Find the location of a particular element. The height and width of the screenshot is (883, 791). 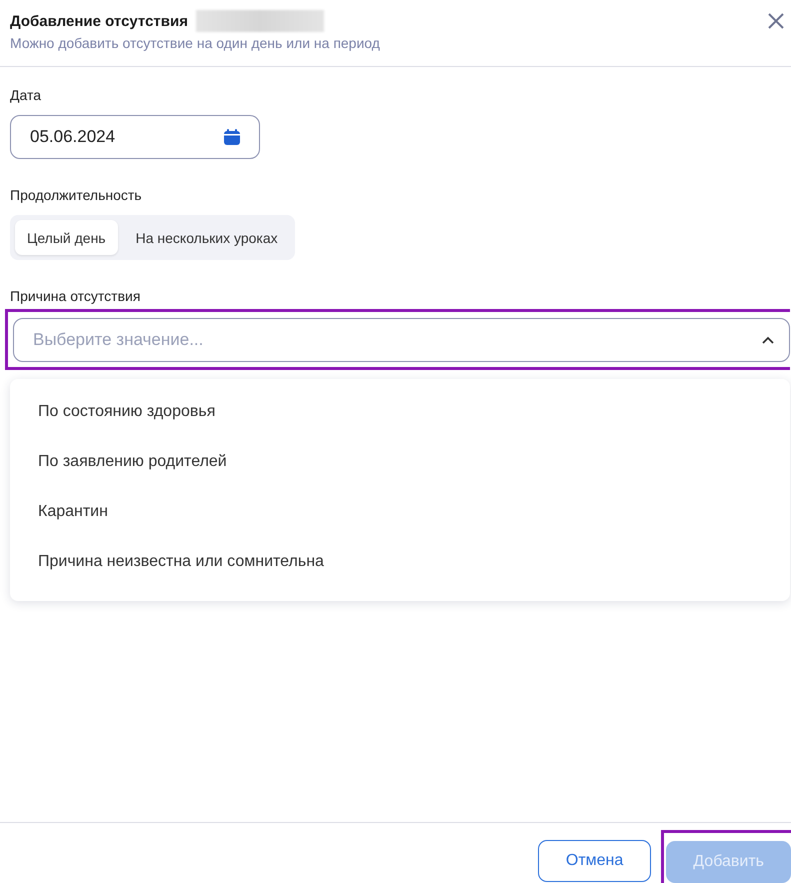

menu-option: Карантин is located at coordinates (400, 512).